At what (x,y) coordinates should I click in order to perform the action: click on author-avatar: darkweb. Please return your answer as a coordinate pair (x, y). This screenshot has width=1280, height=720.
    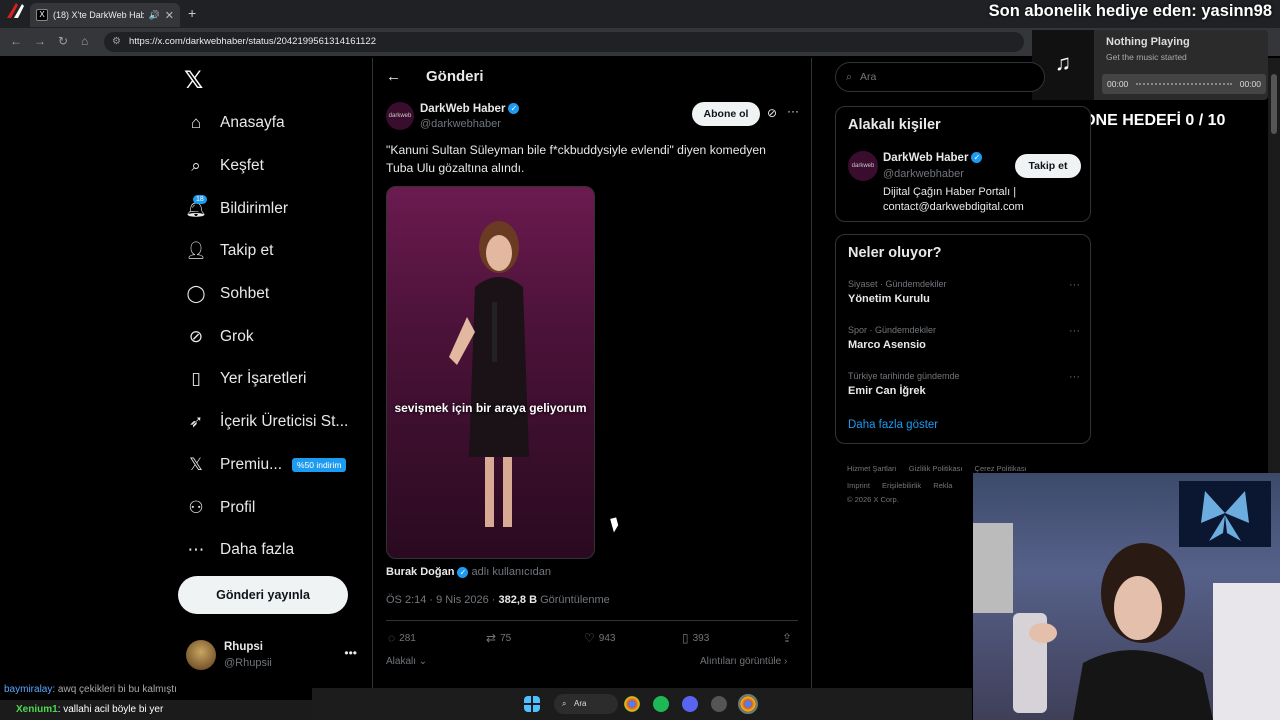
    Looking at the image, I should click on (400, 116).